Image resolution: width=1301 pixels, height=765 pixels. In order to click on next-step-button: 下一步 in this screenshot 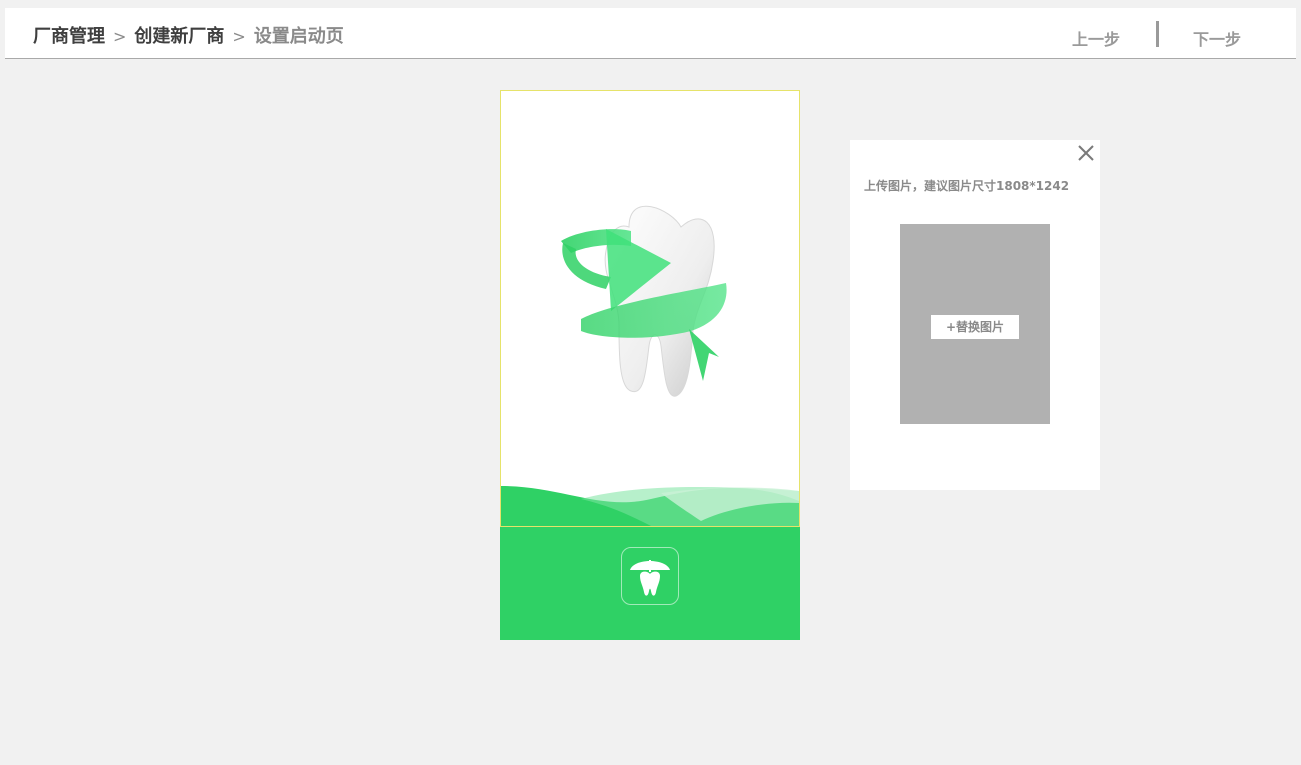, I will do `click(1217, 38)`.